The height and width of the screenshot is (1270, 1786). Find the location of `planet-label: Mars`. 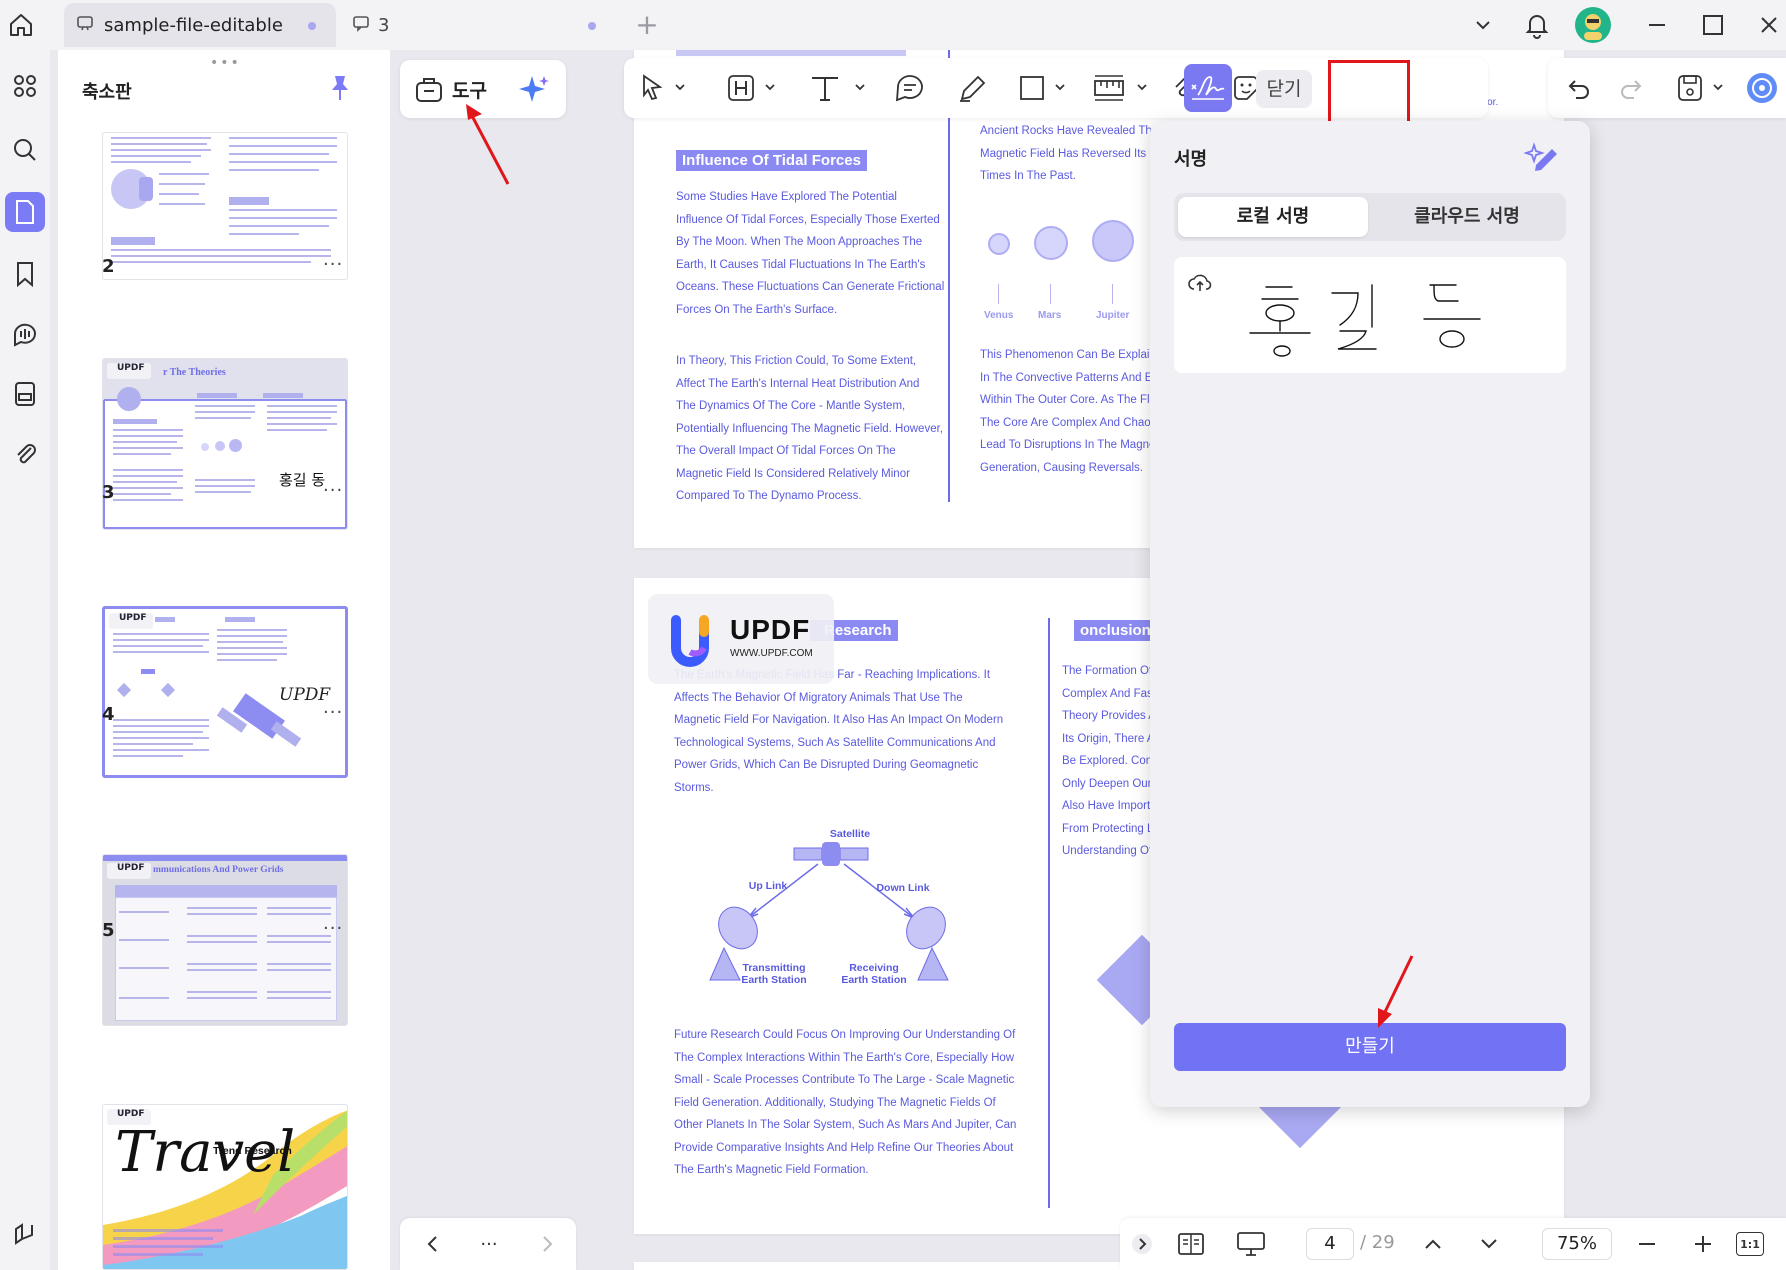

planet-label: Mars is located at coordinates (1050, 315).